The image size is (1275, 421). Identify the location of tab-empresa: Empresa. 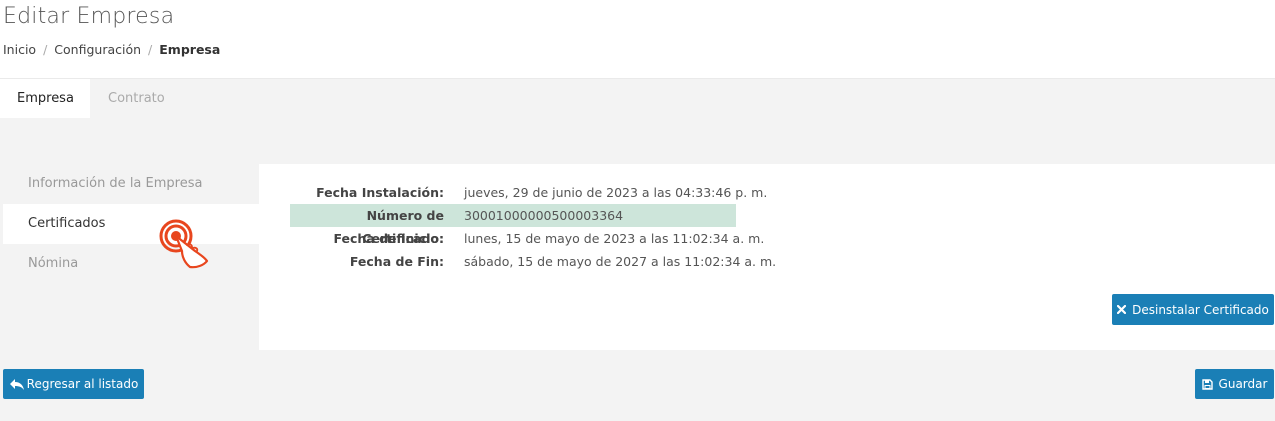
(45, 99).